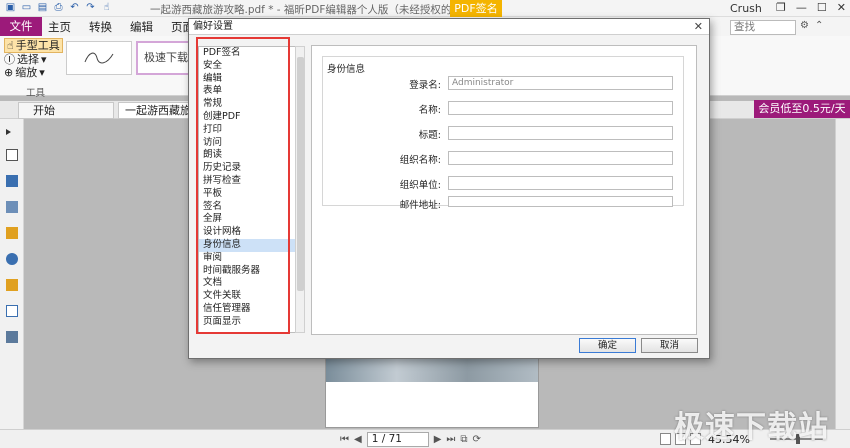 This screenshot has width=850, height=448. Describe the element at coordinates (669, 345) in the screenshot. I see `cancel-button: 取消` at that location.